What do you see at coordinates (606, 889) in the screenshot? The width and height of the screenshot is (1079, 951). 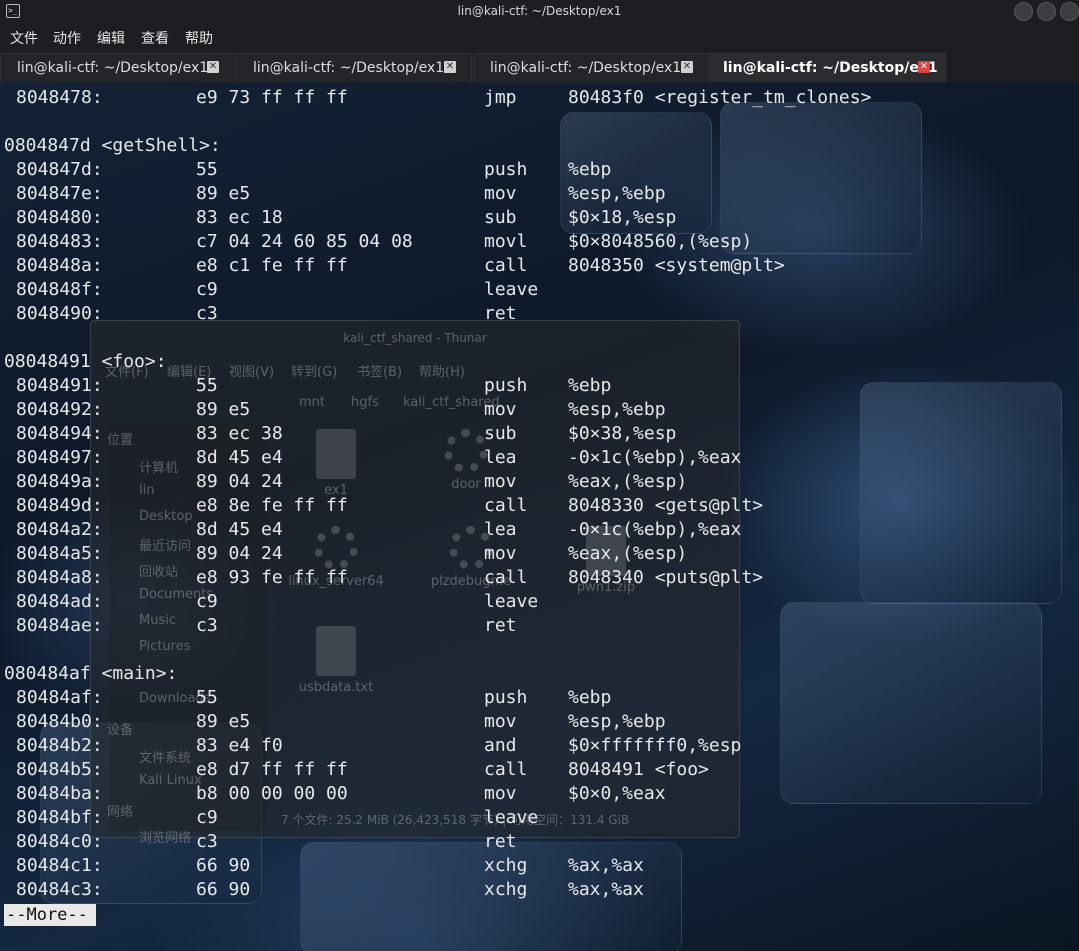 I see `instruction-operands: %ax,%ax` at bounding box center [606, 889].